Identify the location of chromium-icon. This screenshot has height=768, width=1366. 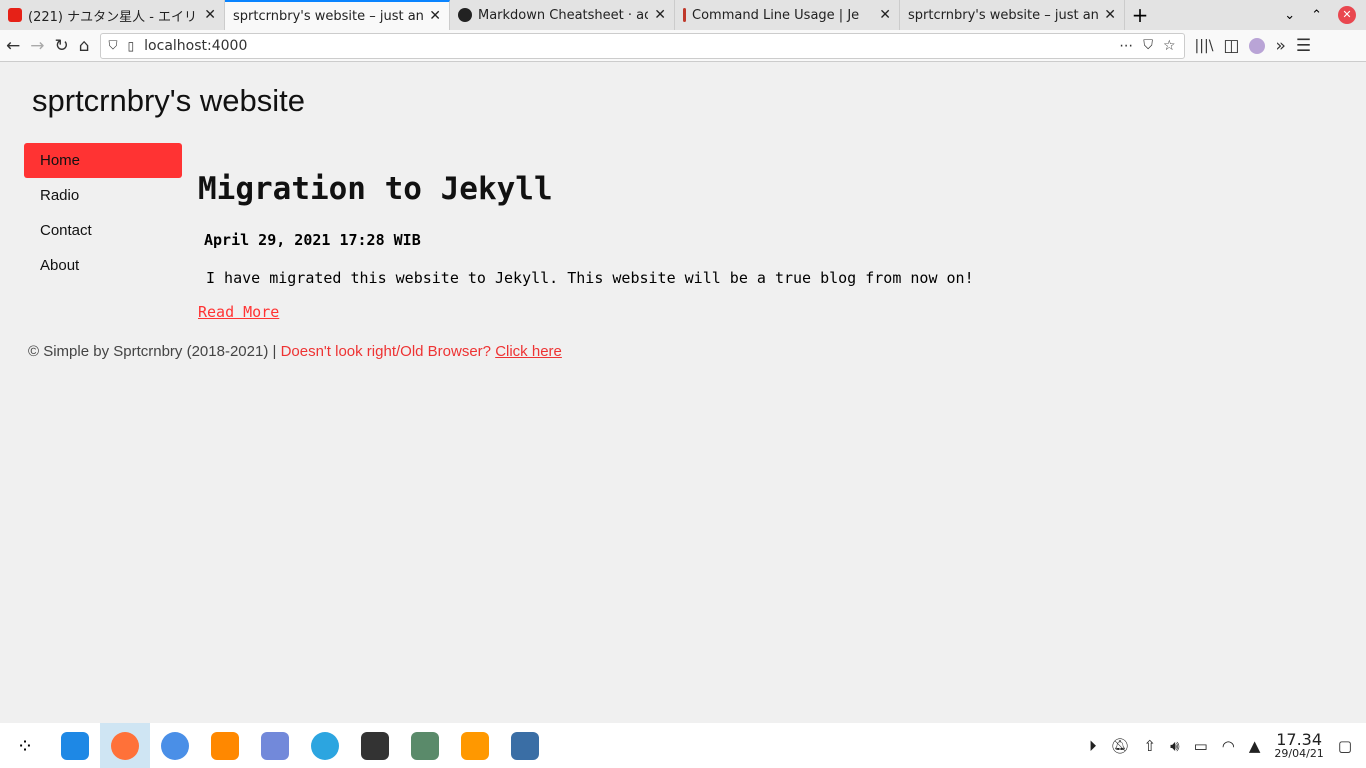
(175, 745).